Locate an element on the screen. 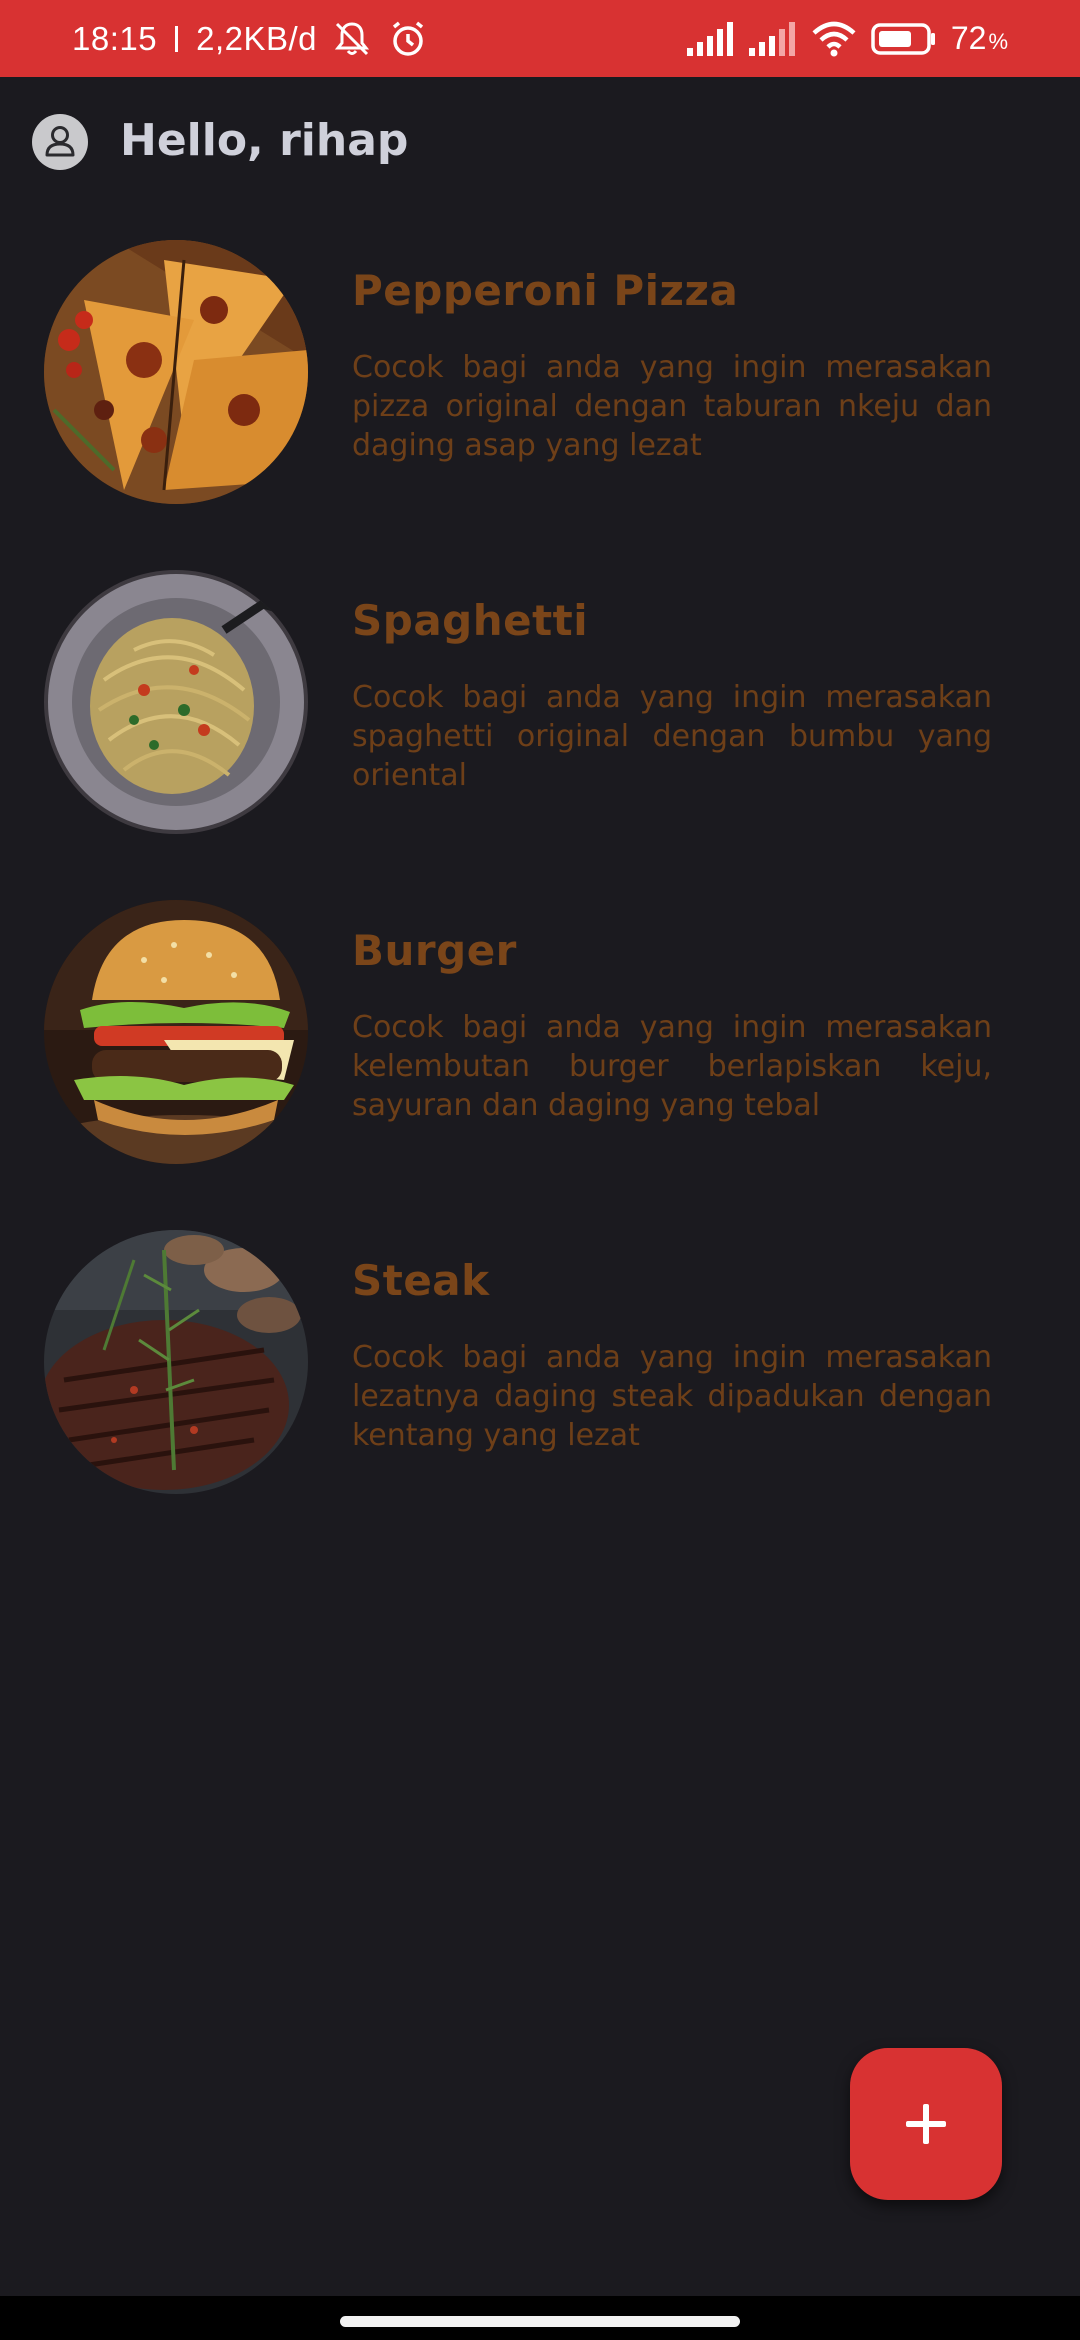 The height and width of the screenshot is (2340, 1080). navigation-bar is located at coordinates (540, 2318).